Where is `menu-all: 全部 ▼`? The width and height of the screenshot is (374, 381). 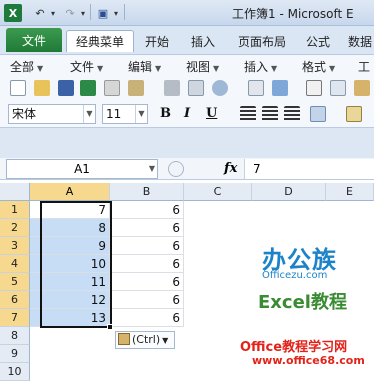 menu-all: 全部 ▼ is located at coordinates (26, 66).